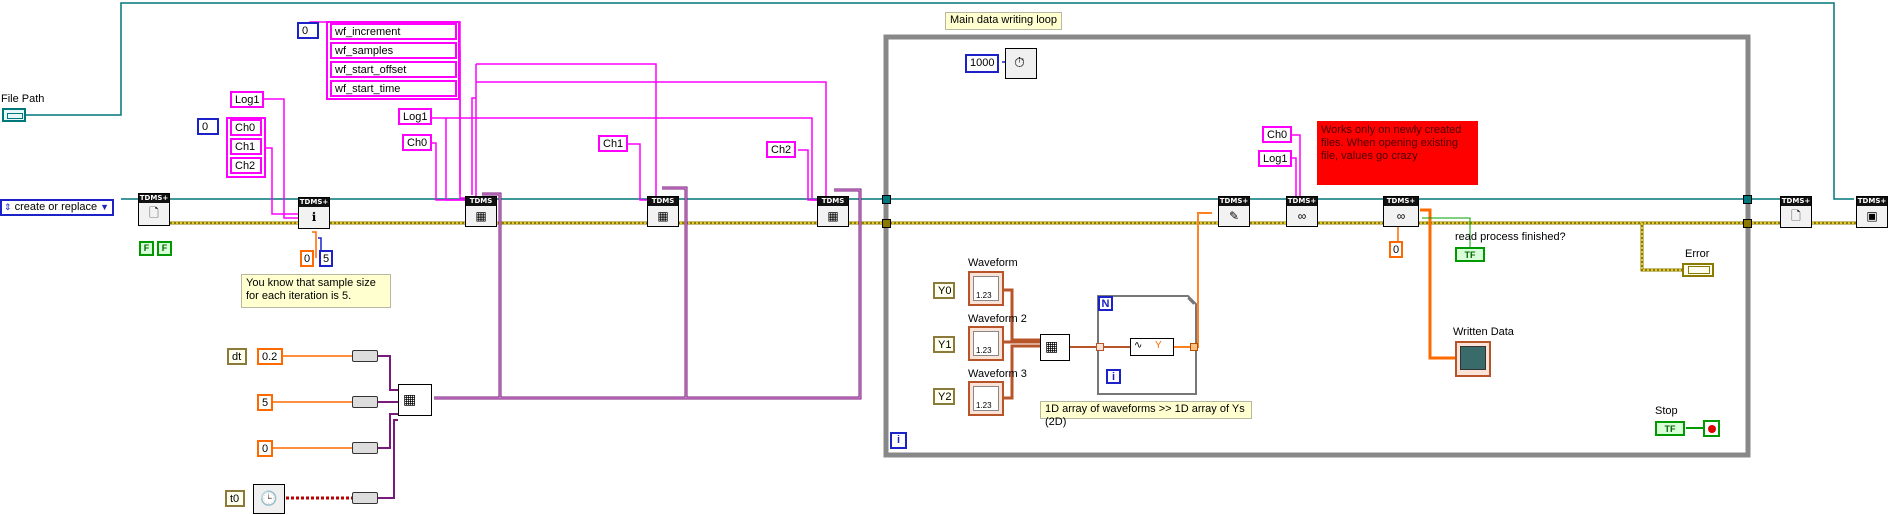  I want to click on numeric-constant-0: 0, so click(308, 30).